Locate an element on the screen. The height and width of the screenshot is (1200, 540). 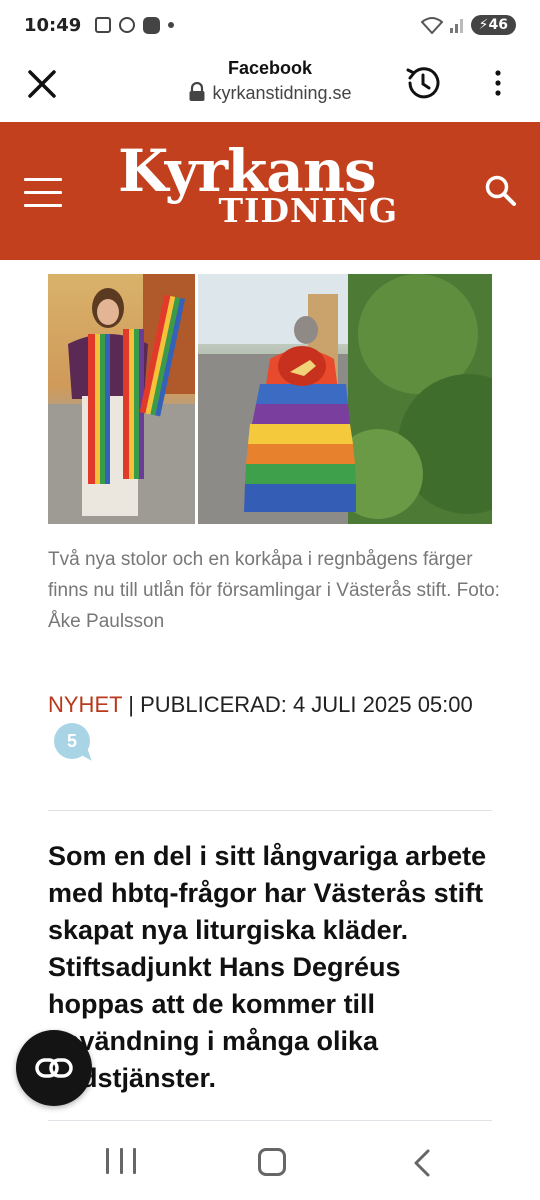
system-nav-bar is located at coordinates (270, 1162).